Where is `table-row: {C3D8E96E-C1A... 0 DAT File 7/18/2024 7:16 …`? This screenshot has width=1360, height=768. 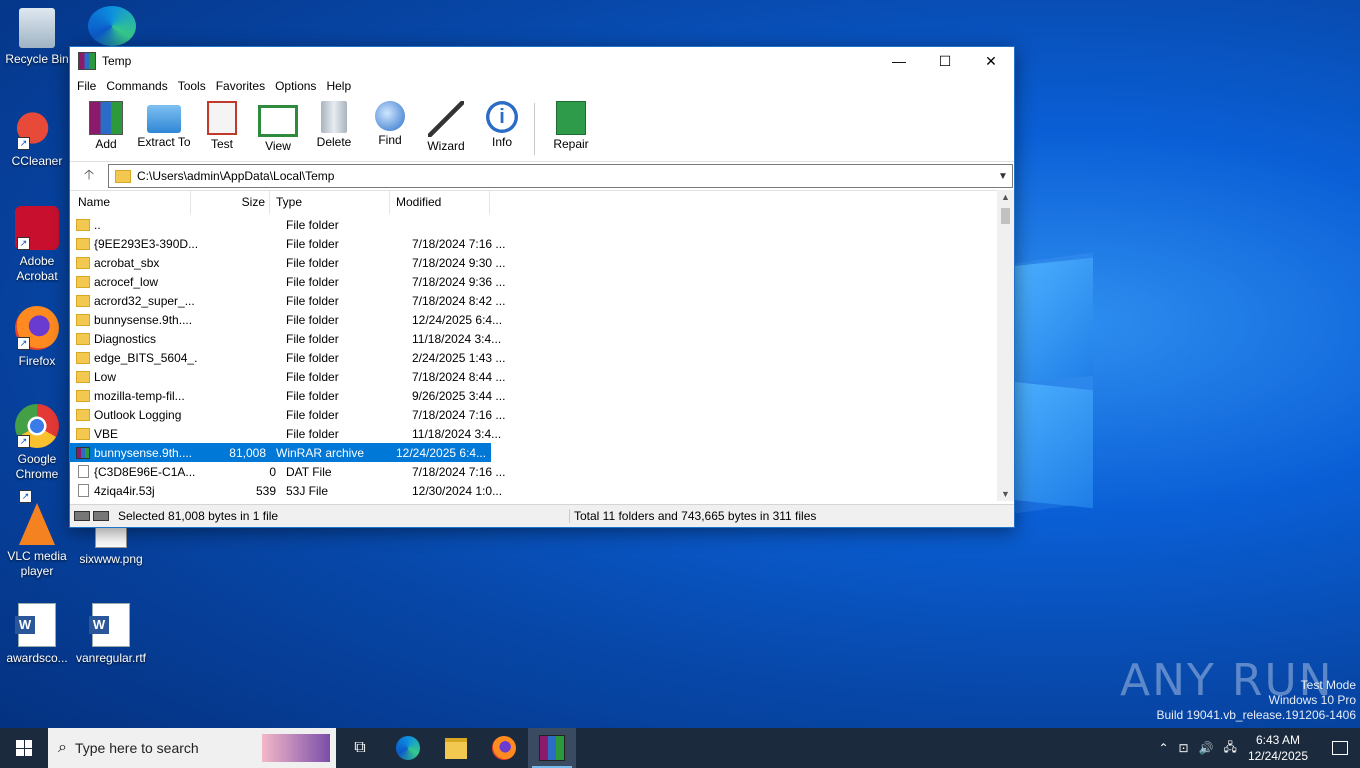 table-row: {C3D8E96E-C1A... 0 DAT File 7/18/2024 7:16 … is located at coordinates (533, 471).